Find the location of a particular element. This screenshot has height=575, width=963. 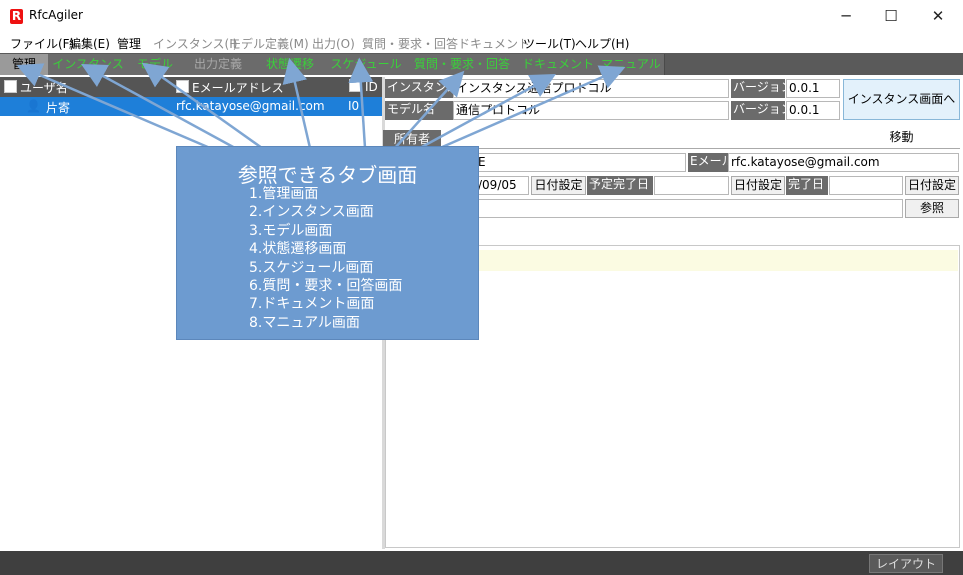

menu-tools: ツール(T) is located at coordinates (549, 43).